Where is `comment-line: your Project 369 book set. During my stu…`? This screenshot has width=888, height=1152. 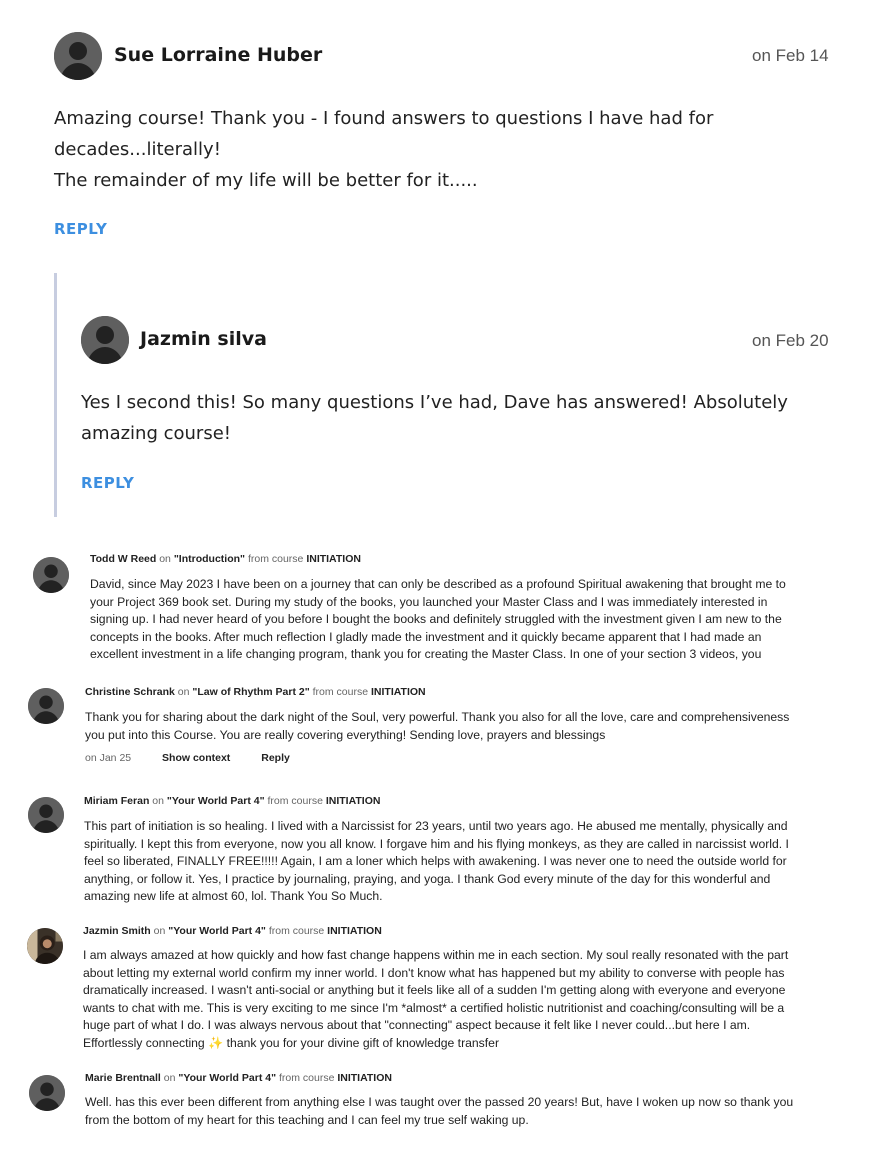
comment-line: your Project 369 book set. During my stu… is located at coordinates (429, 601).